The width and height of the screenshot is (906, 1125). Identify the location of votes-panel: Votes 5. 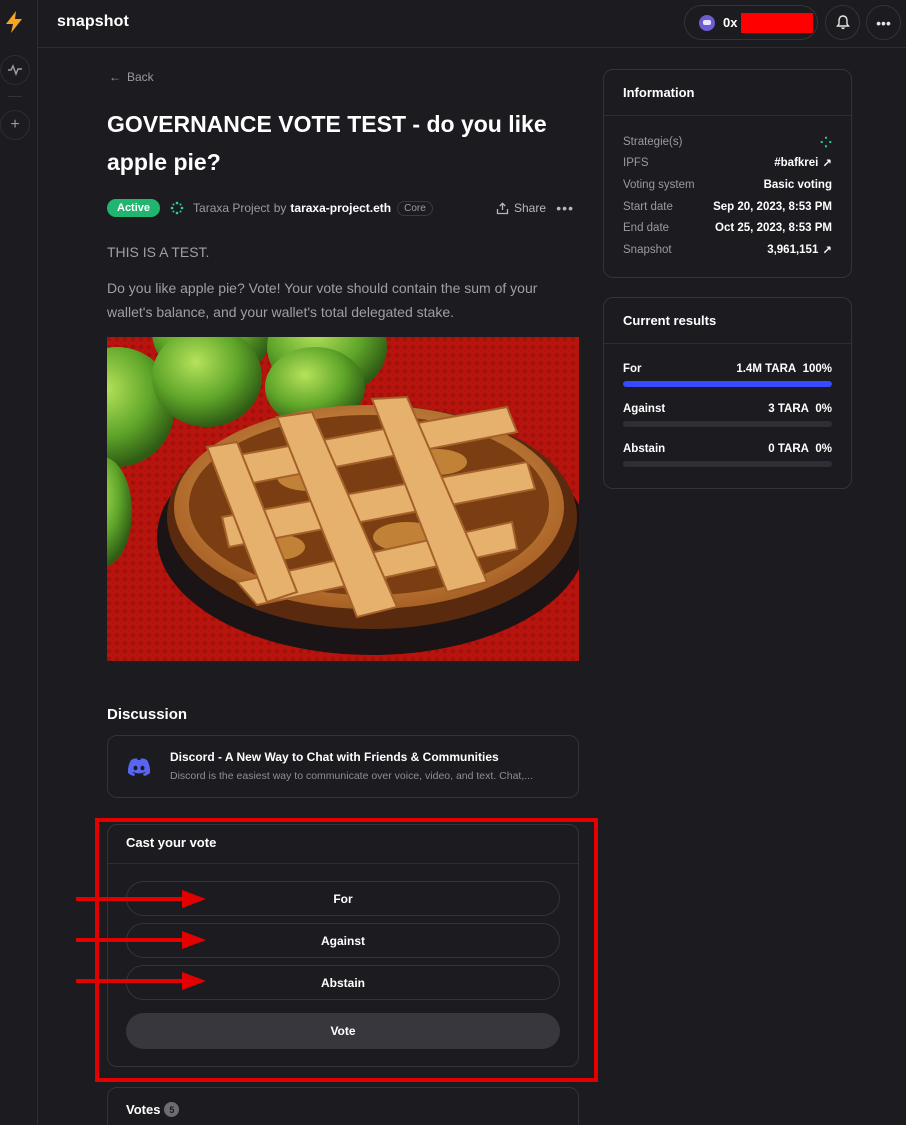
(343, 1106).